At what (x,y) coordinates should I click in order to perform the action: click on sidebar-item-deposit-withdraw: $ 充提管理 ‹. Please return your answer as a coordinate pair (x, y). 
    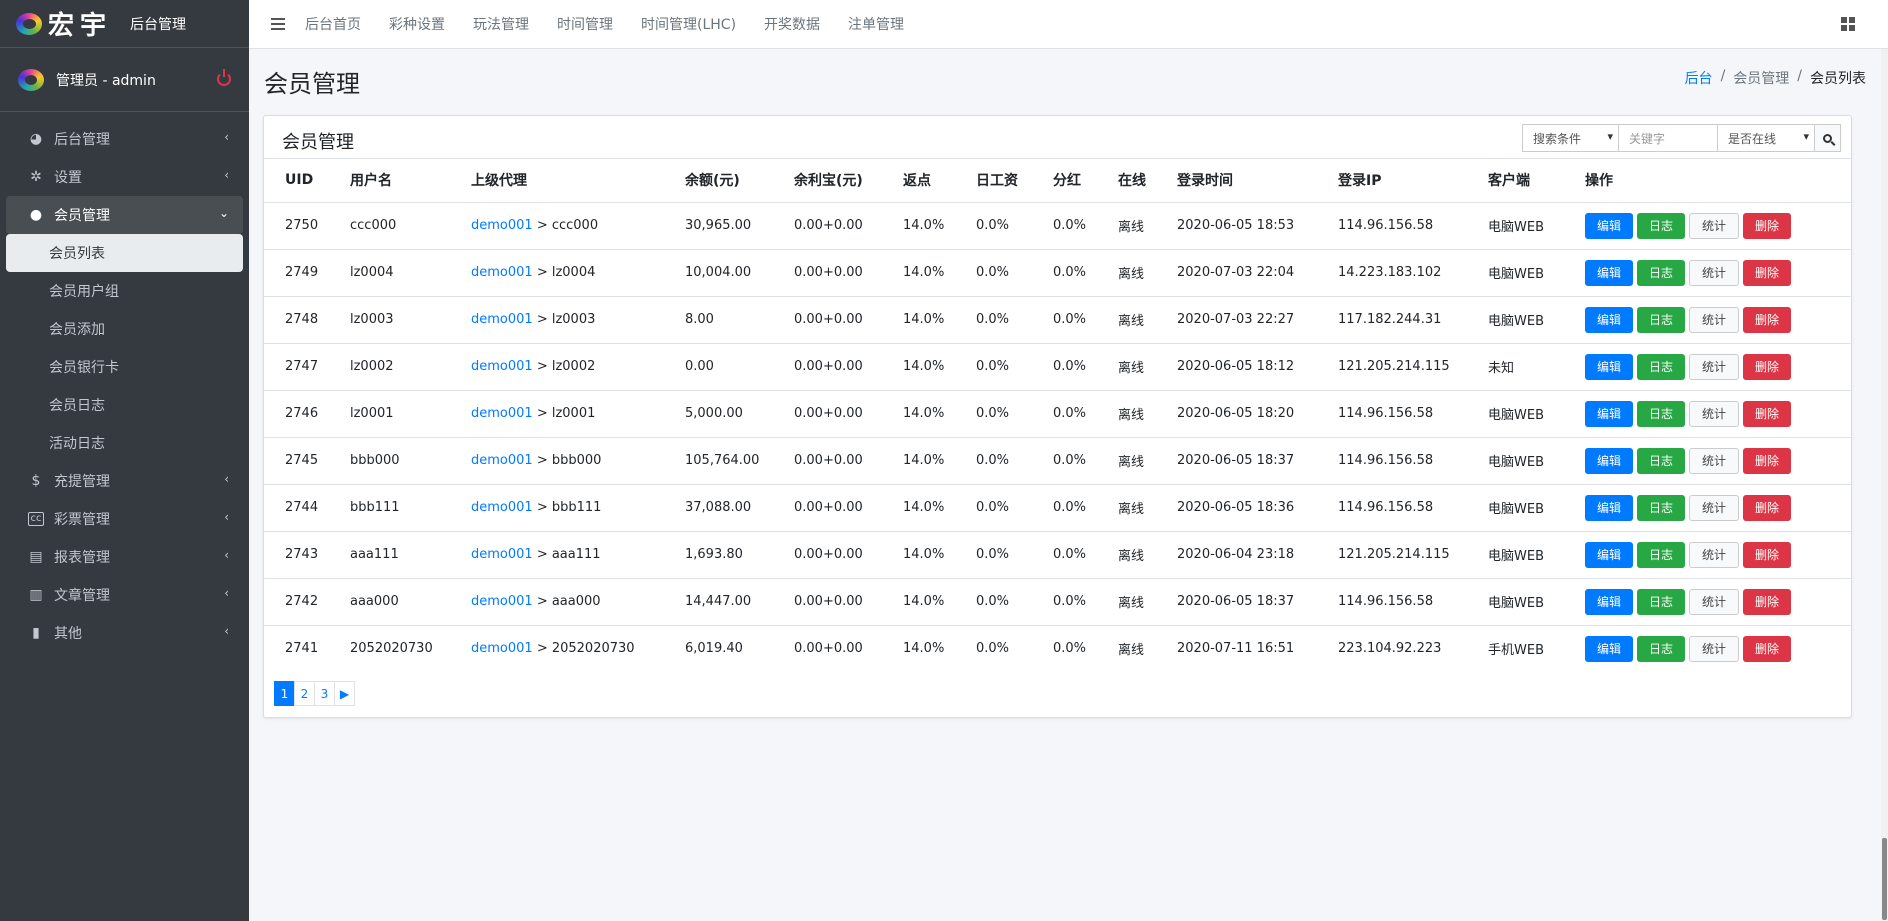
    Looking at the image, I should click on (124, 481).